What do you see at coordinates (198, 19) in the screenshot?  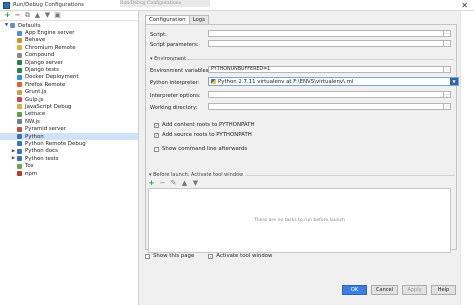 I see `tab-logs: Logs` at bounding box center [198, 19].